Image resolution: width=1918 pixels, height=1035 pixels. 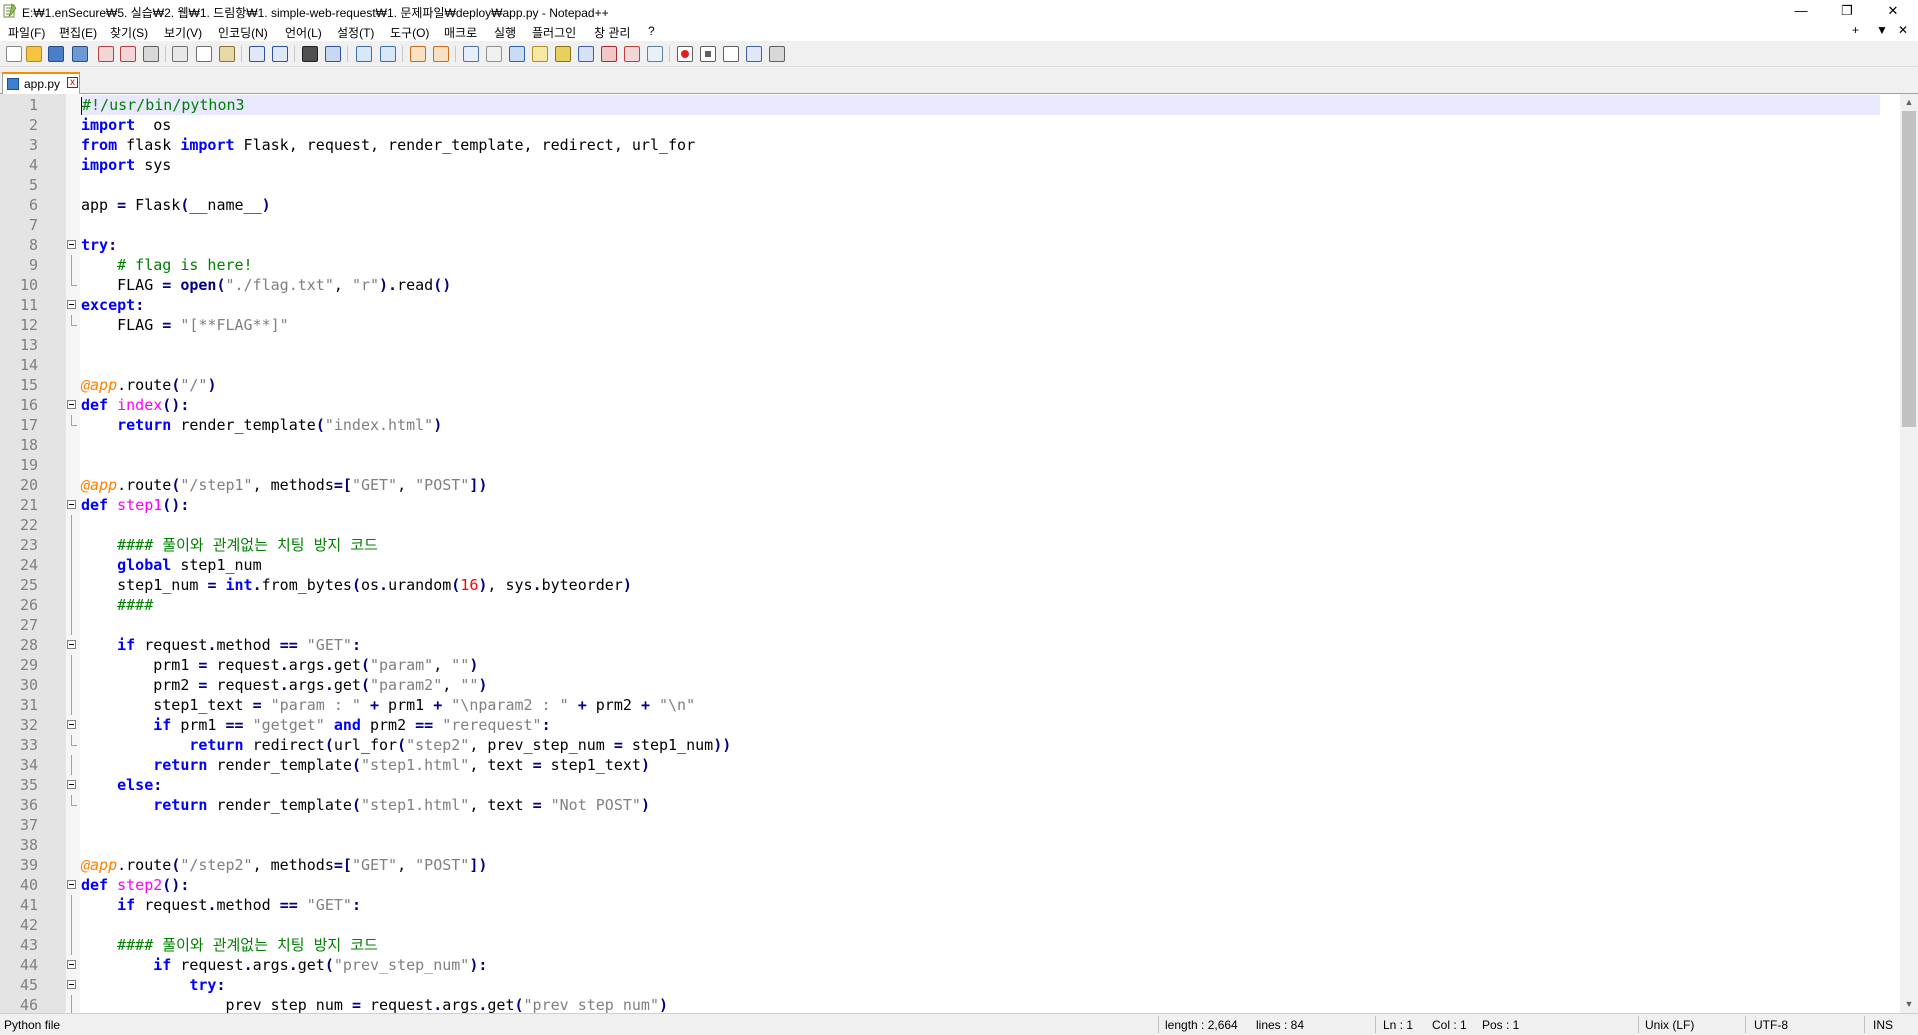 I want to click on code-line: 38, so click(x=950, y=845).